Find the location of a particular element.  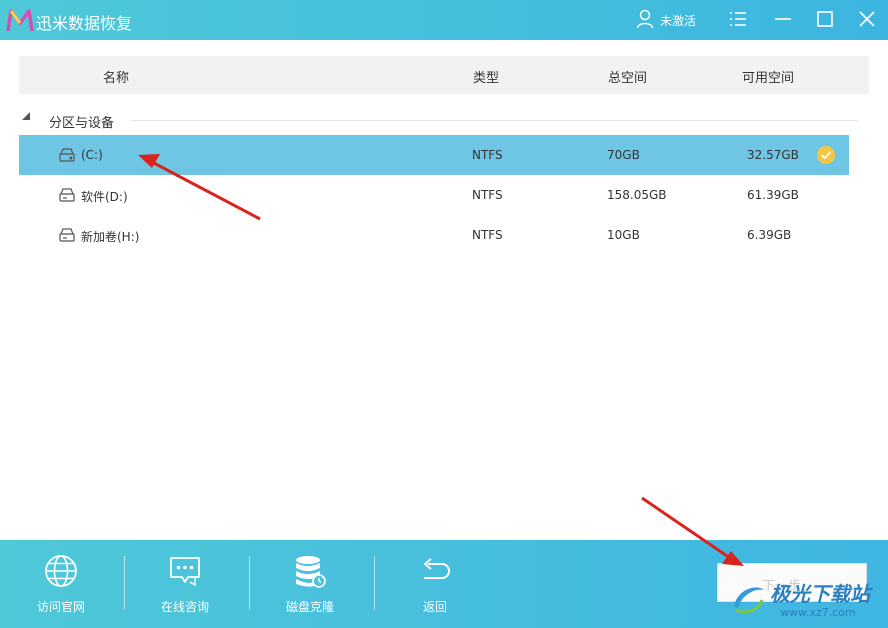

activation-status: 未激活 is located at coordinates (678, 20).